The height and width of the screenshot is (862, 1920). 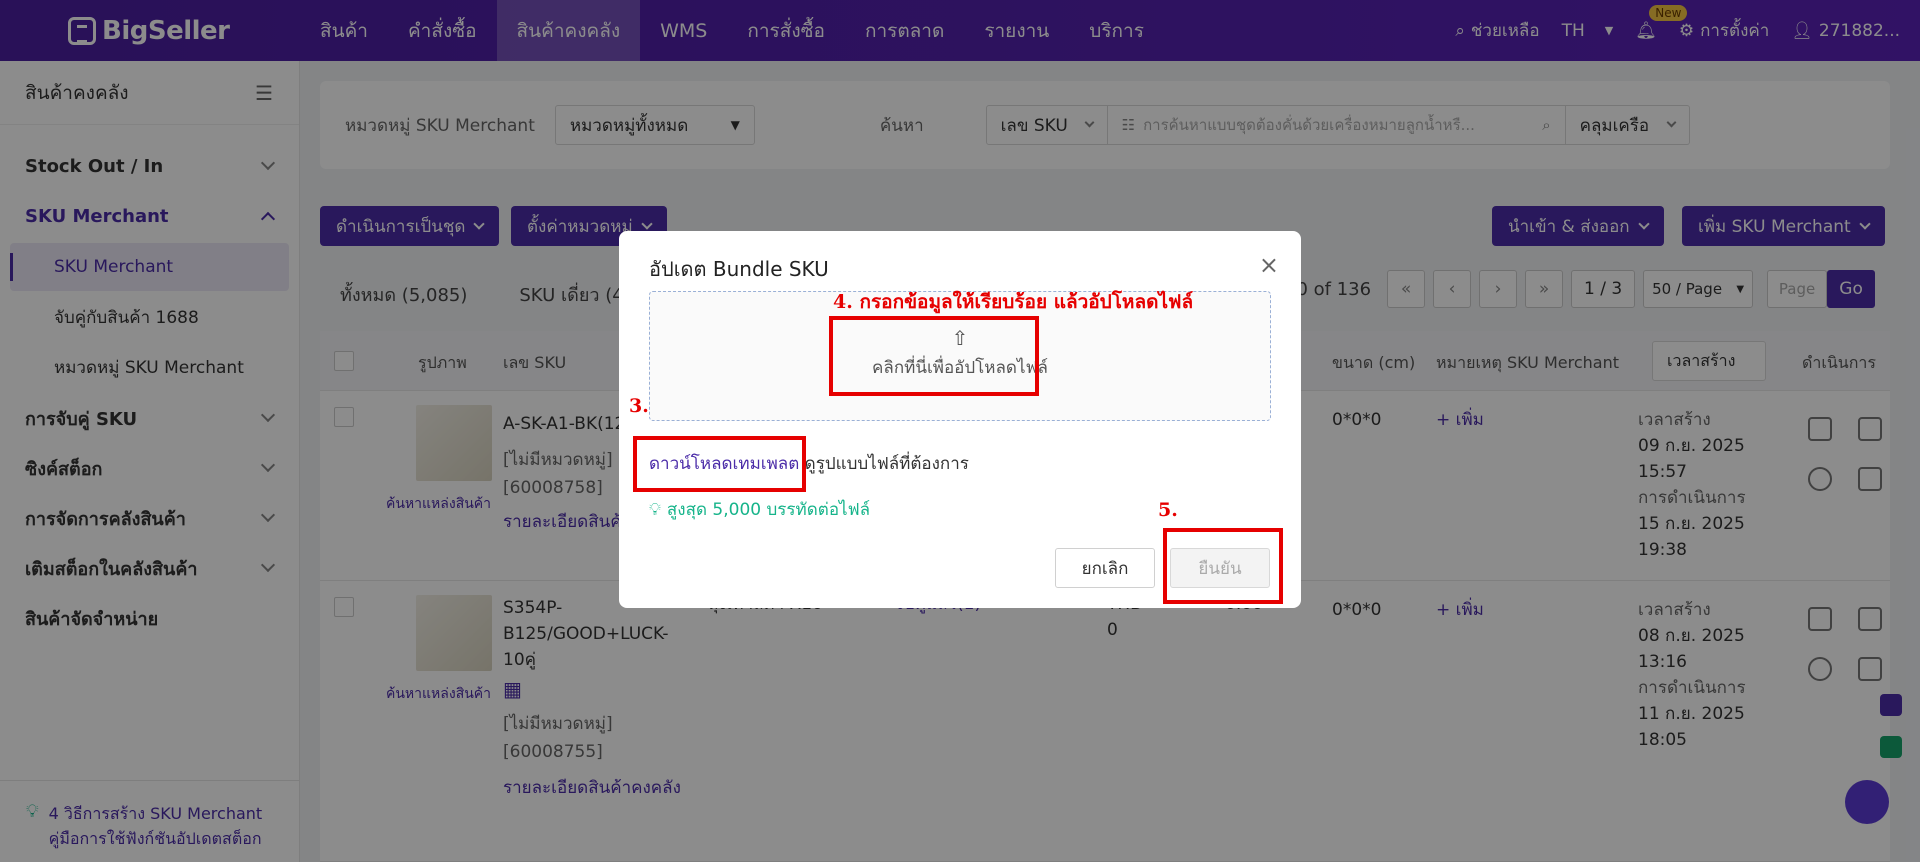 I want to click on close-icon: ×, so click(x=1269, y=265).